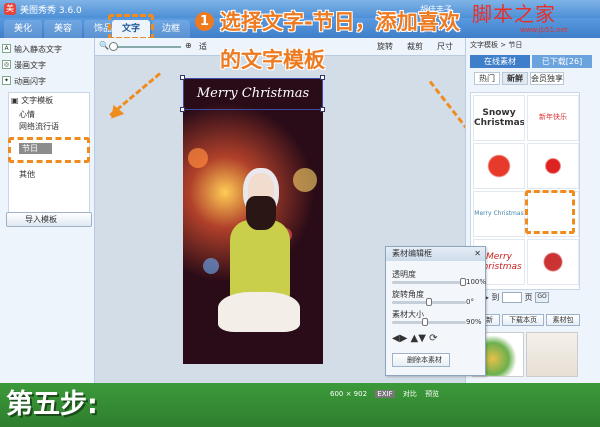  Describe the element at coordinates (476, 282) in the screenshot. I see `opacity-value: 100%` at that location.